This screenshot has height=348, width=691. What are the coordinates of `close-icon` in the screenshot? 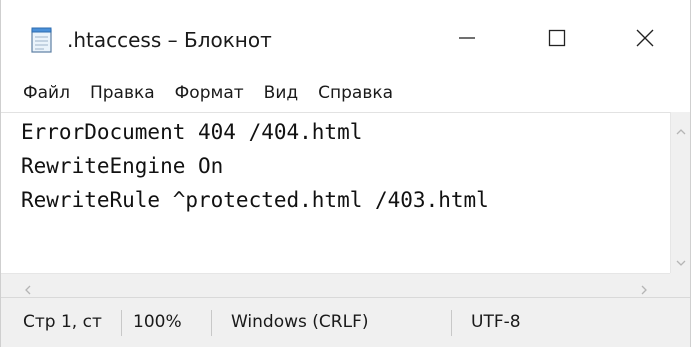 It's located at (645, 40).